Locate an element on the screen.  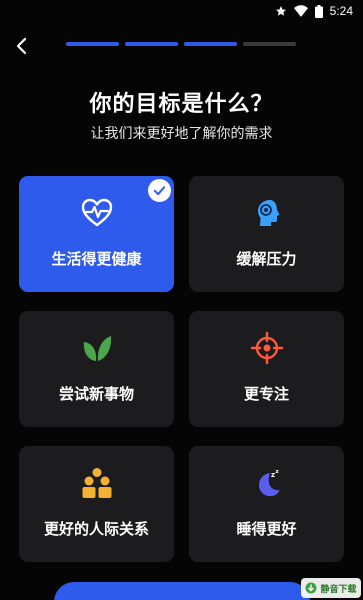
selected-check-badge is located at coordinates (159, 190).